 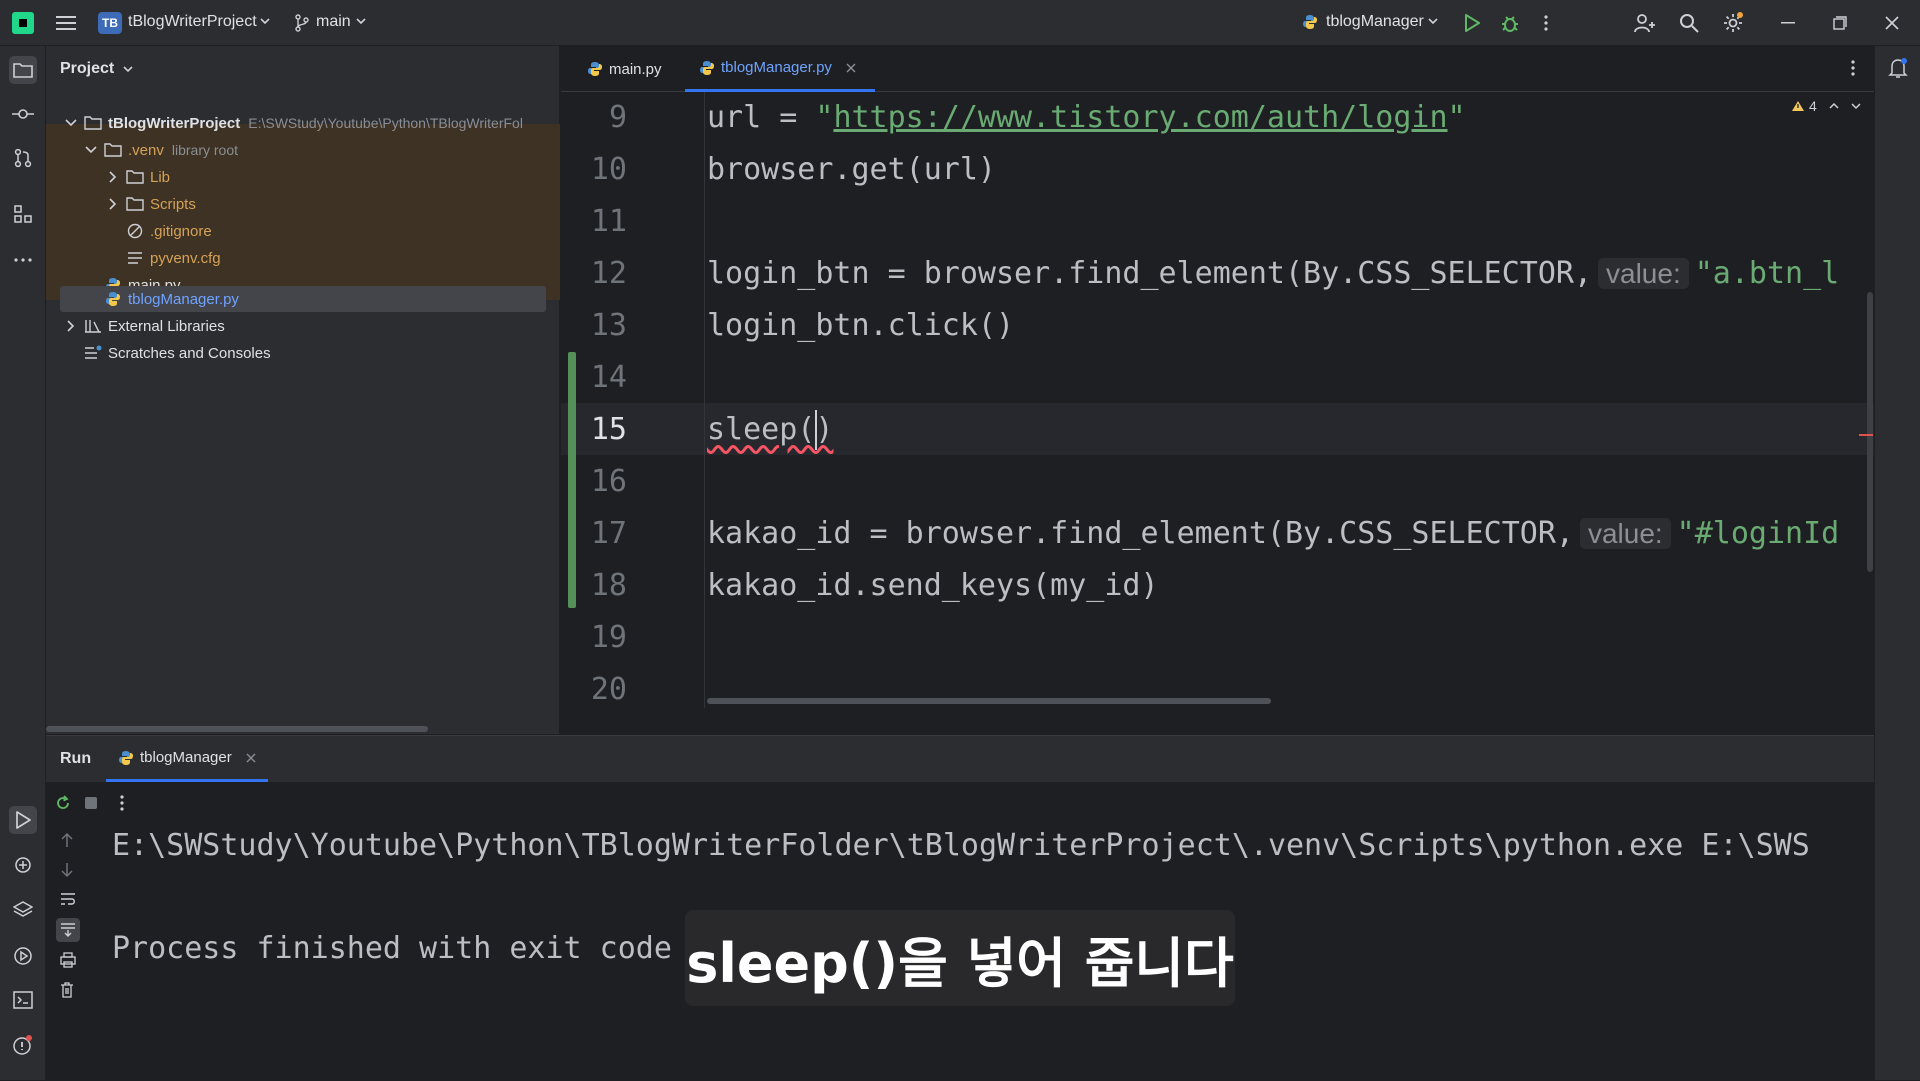 What do you see at coordinates (933, 585) in the screenshot?
I see `code-line-18: kakao_id.send_keys(my_id)` at bounding box center [933, 585].